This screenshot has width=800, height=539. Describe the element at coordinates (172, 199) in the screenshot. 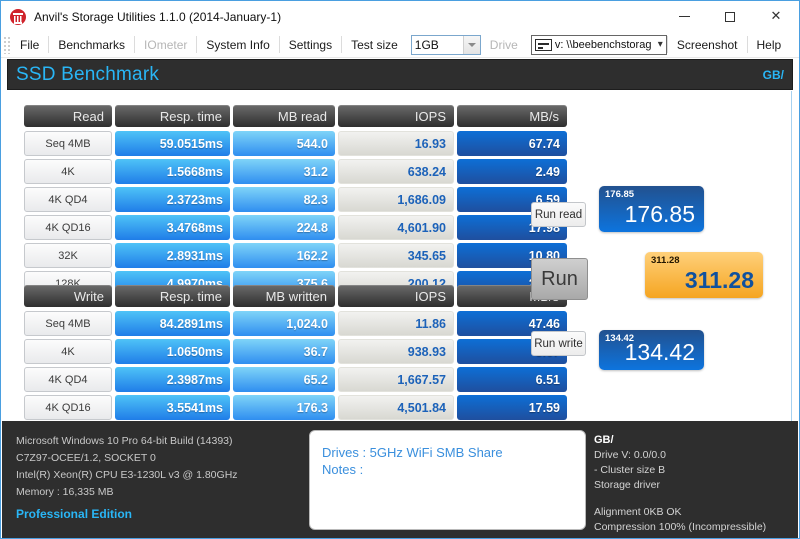

I see `read-resp-time: 2.3723ms` at that location.